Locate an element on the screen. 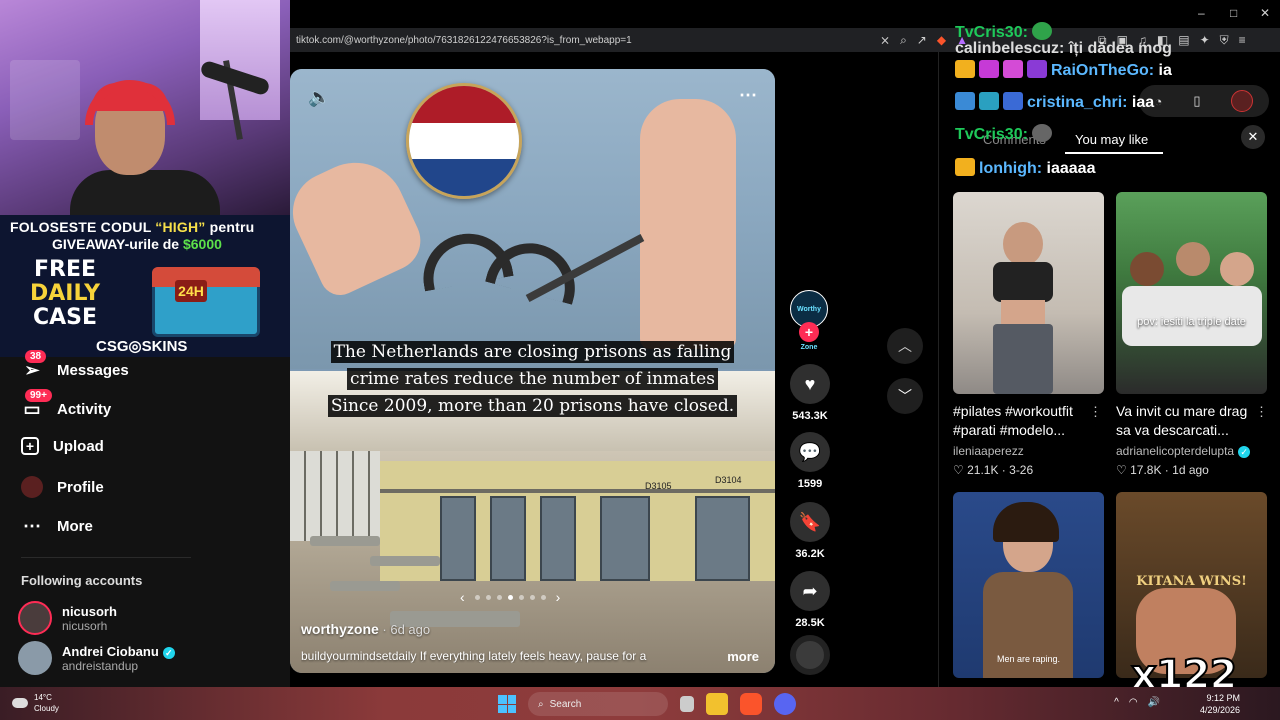  streamer-webcam is located at coordinates (145, 107).